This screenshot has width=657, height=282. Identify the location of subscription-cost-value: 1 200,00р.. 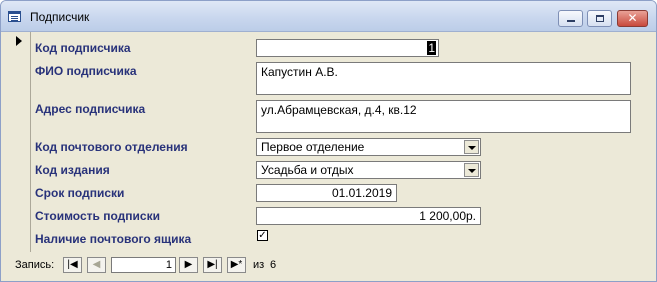
(447, 216).